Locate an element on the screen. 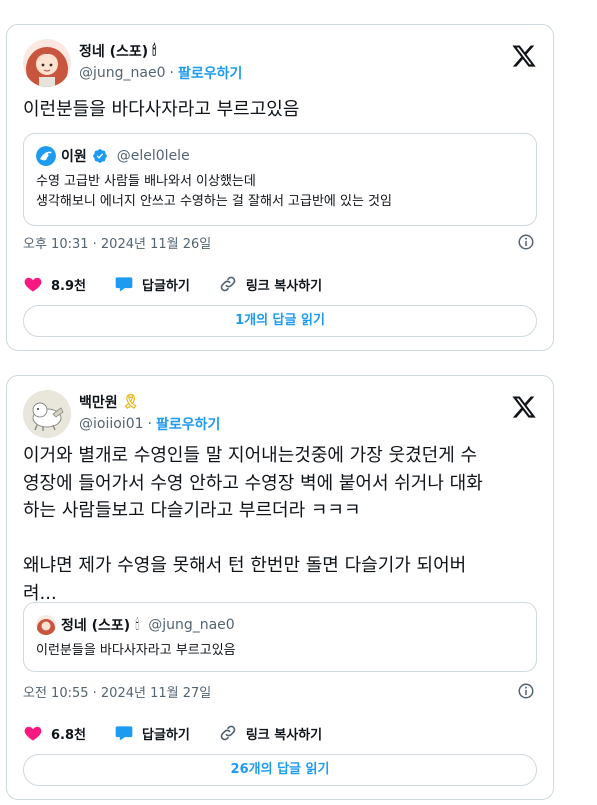 This screenshot has height=805, width=597. quoted-tweet: 정네 (스포) 🕯 @jung_nae0 이런분들을 바다사자라고 부르고있음 is located at coordinates (280, 637).